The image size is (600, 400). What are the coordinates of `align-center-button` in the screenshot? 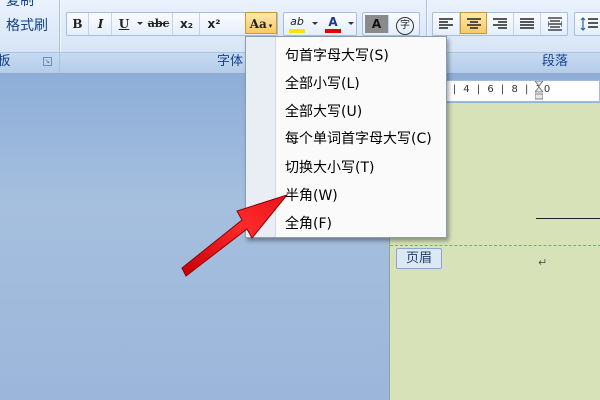 It's located at (473, 23).